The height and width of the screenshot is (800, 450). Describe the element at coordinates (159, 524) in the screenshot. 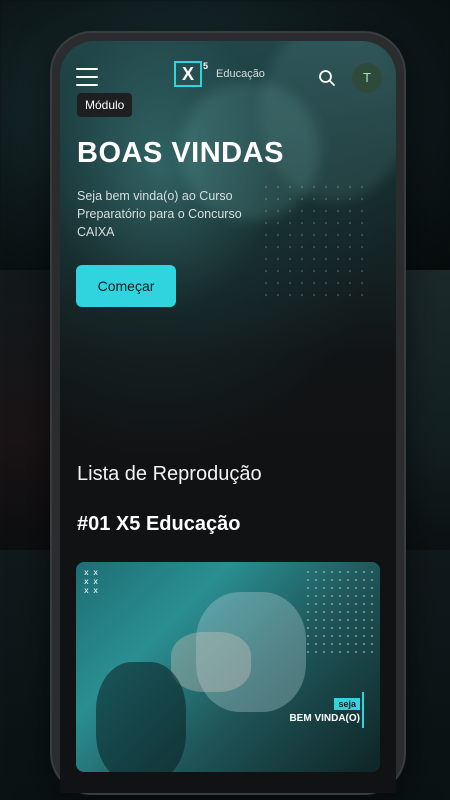

I see `episode-title: #01 X5 Educação` at that location.